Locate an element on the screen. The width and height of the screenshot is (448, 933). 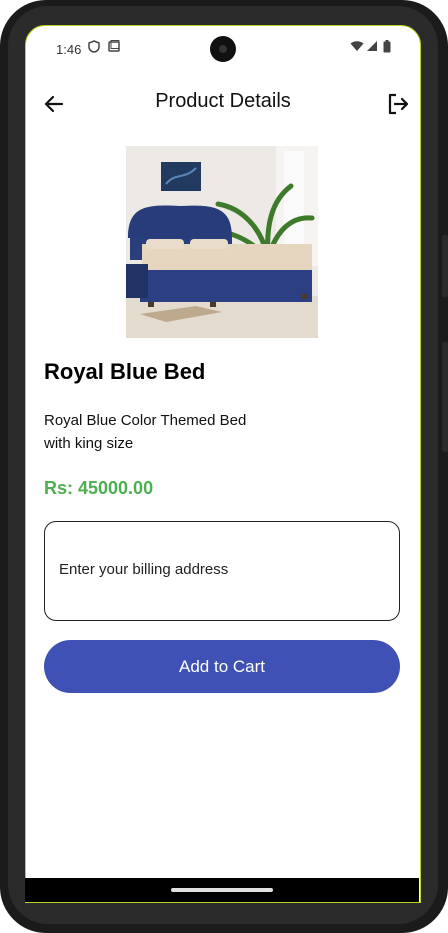
sim-card-icon is located at coordinates (114, 47).